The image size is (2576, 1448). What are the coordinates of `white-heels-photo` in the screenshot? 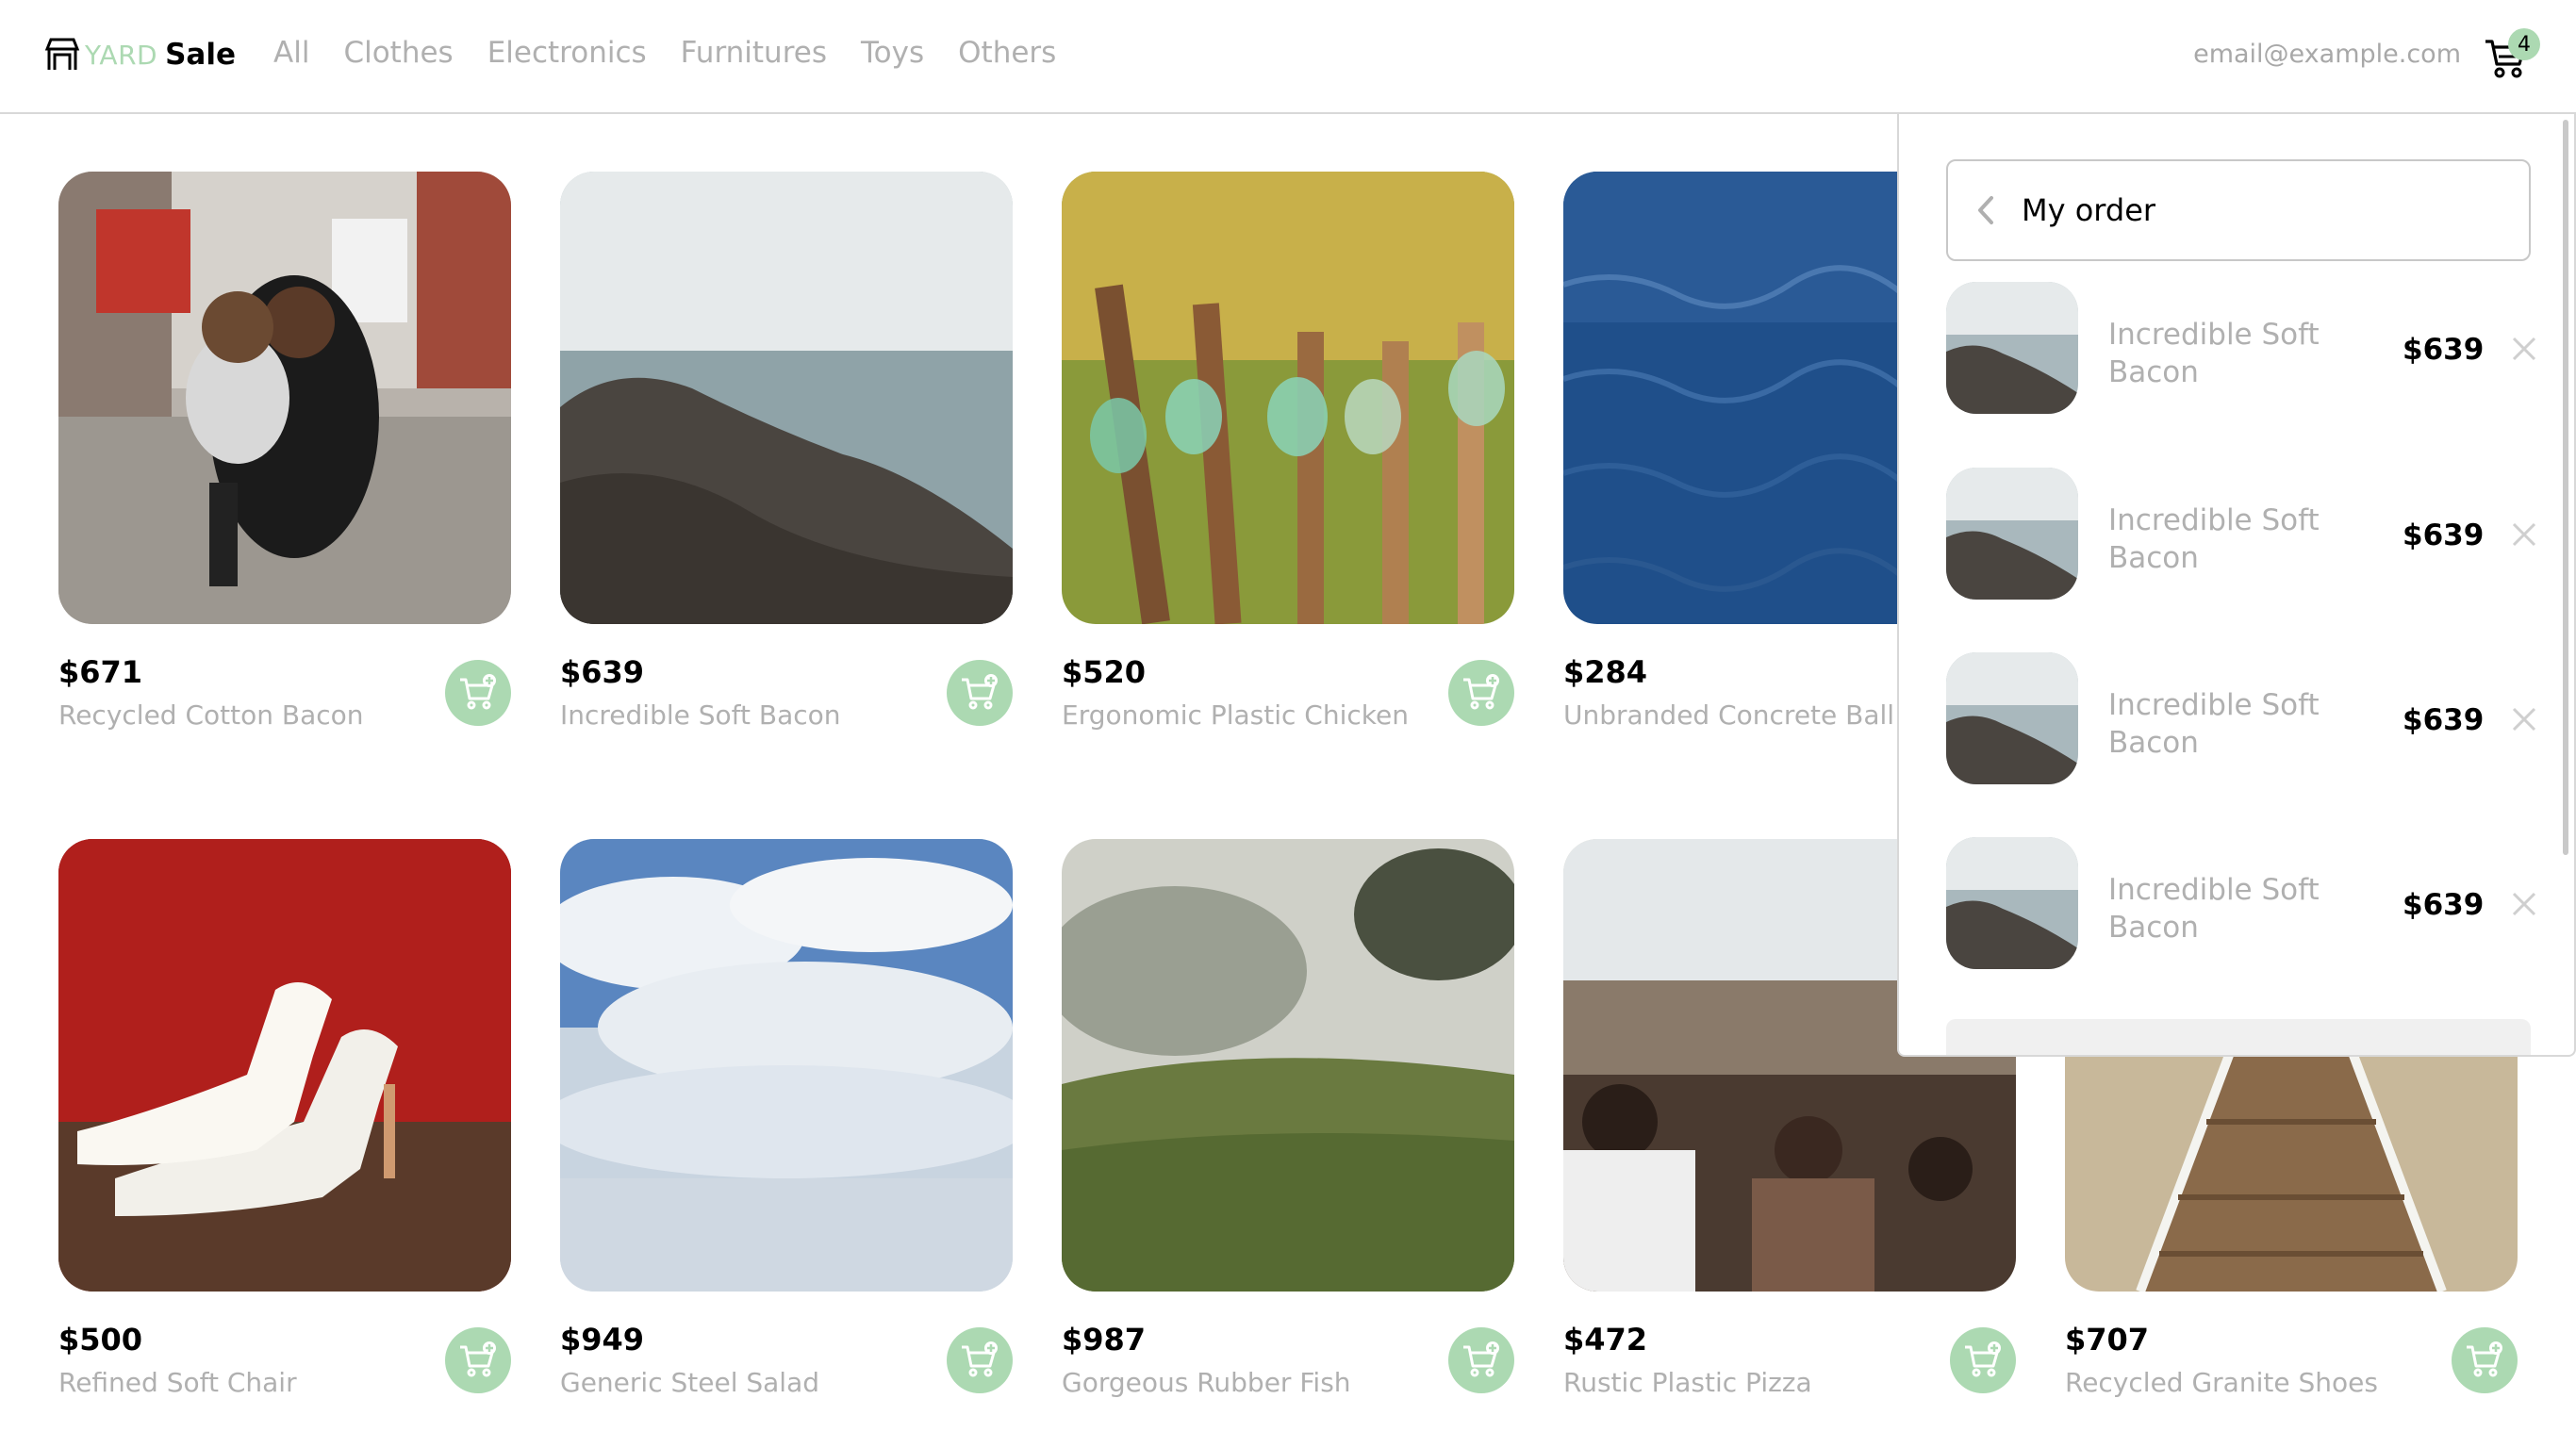 It's located at (284, 1065).